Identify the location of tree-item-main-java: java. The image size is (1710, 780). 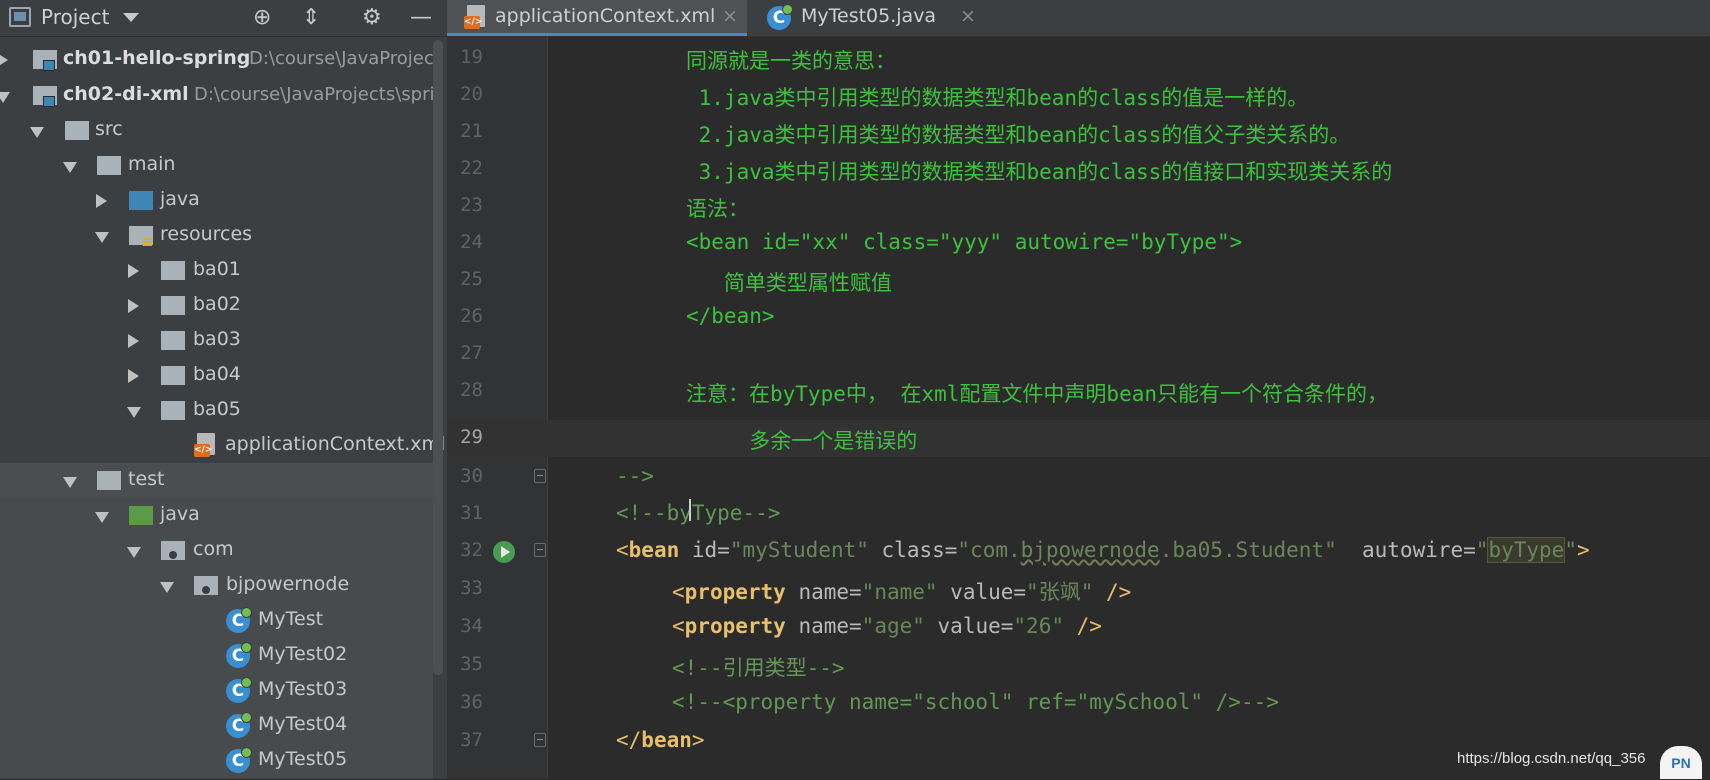
(216, 200).